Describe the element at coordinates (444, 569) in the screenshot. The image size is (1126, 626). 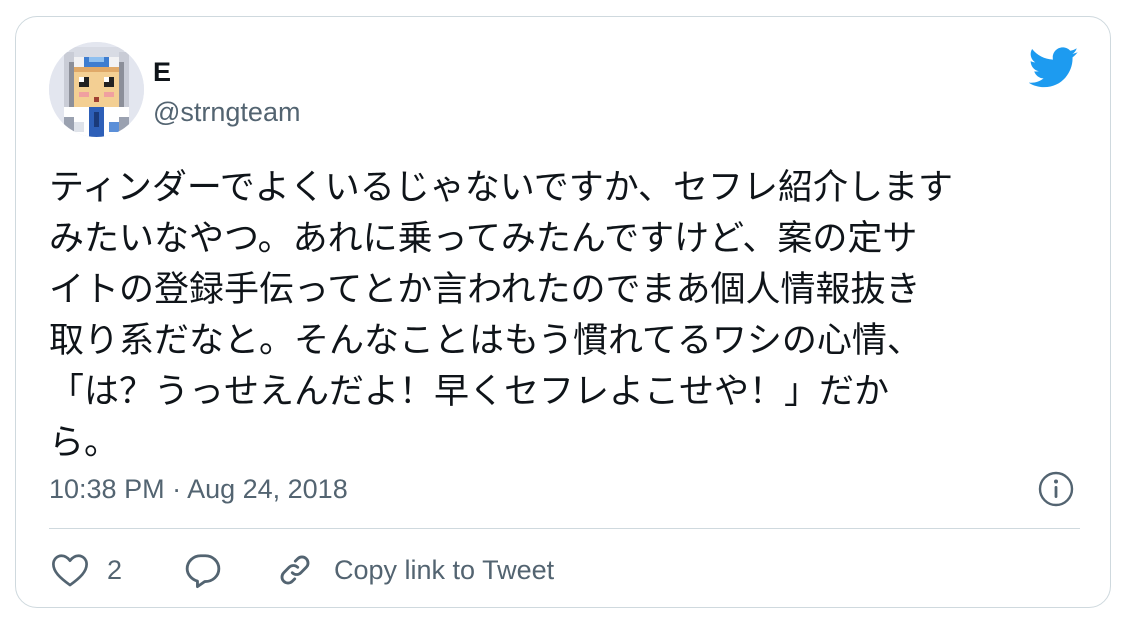
I see `copy-link-label: Copy link to Tweet` at that location.